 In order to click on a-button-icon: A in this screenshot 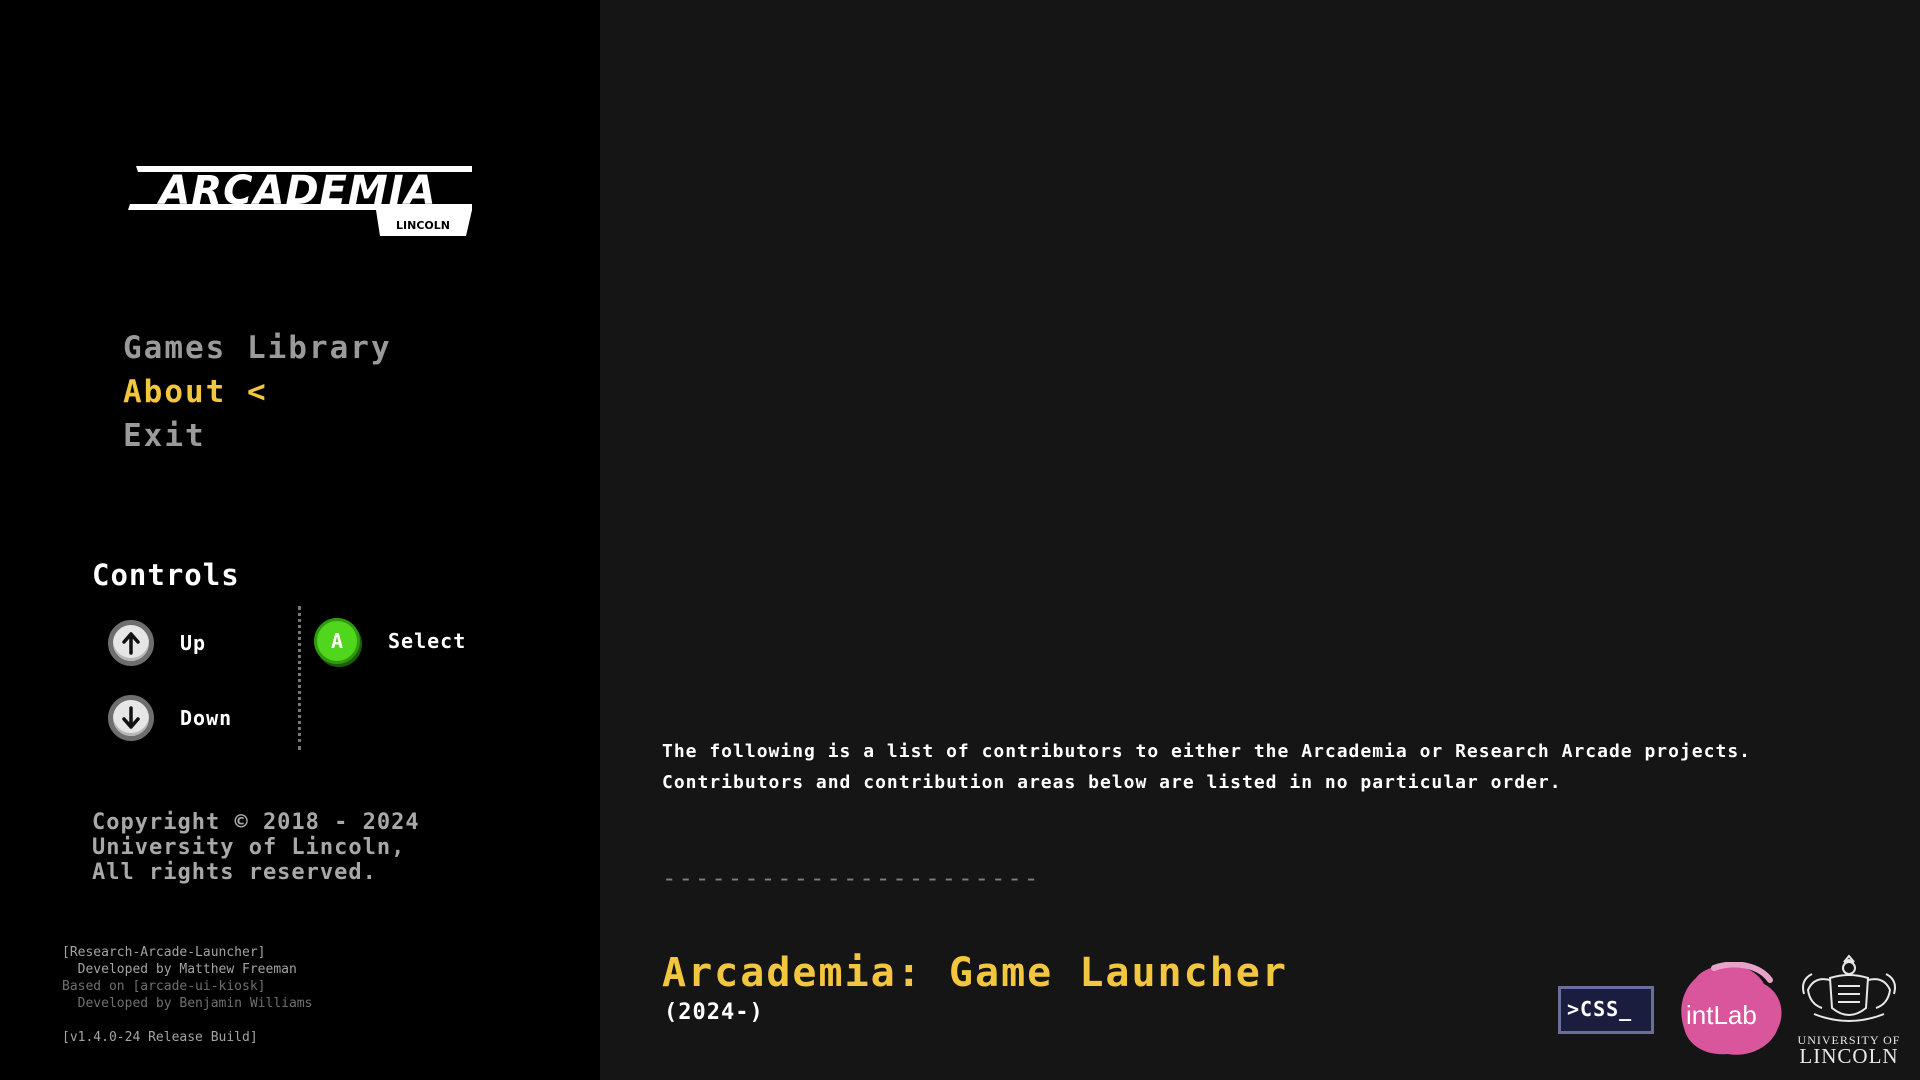, I will do `click(337, 641)`.